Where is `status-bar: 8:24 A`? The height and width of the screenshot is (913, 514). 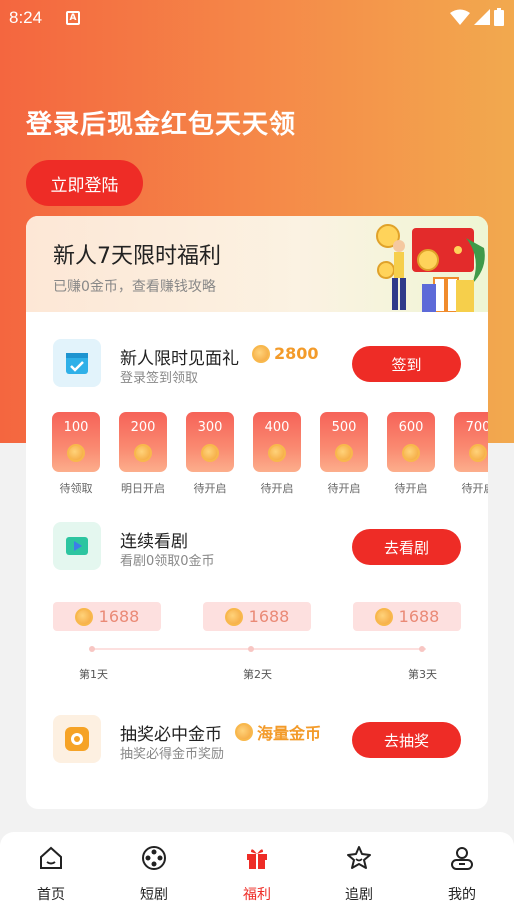 status-bar: 8:24 A is located at coordinates (257, 18).